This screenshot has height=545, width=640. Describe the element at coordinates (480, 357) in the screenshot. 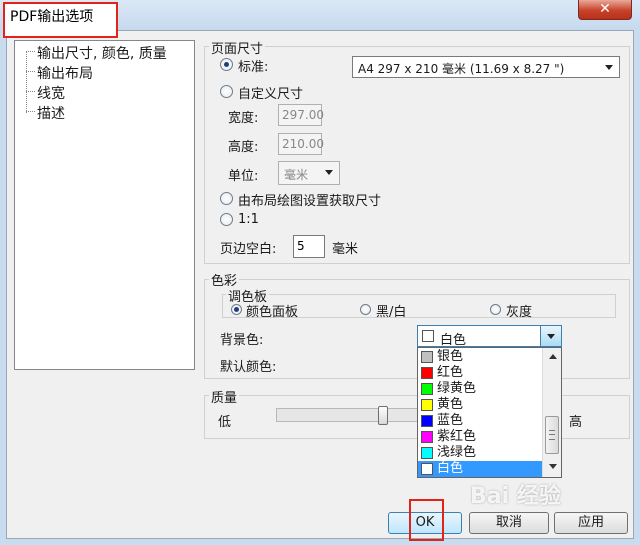

I see `color-option: 银色` at that location.